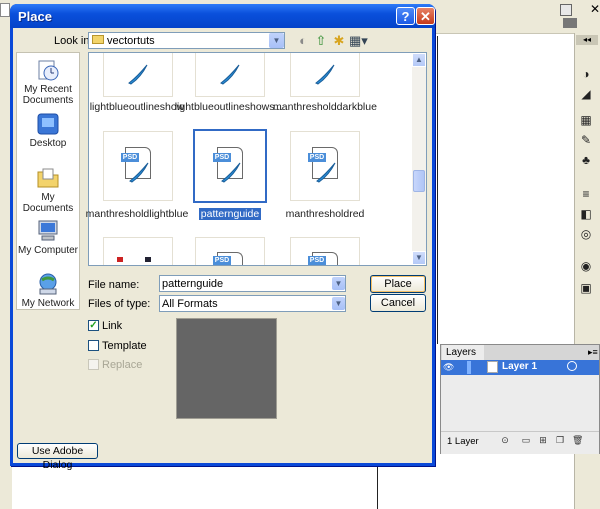 This screenshot has width=600, height=509. What do you see at coordinates (138, 251) in the screenshot?
I see `file-thumbnail` at bounding box center [138, 251].